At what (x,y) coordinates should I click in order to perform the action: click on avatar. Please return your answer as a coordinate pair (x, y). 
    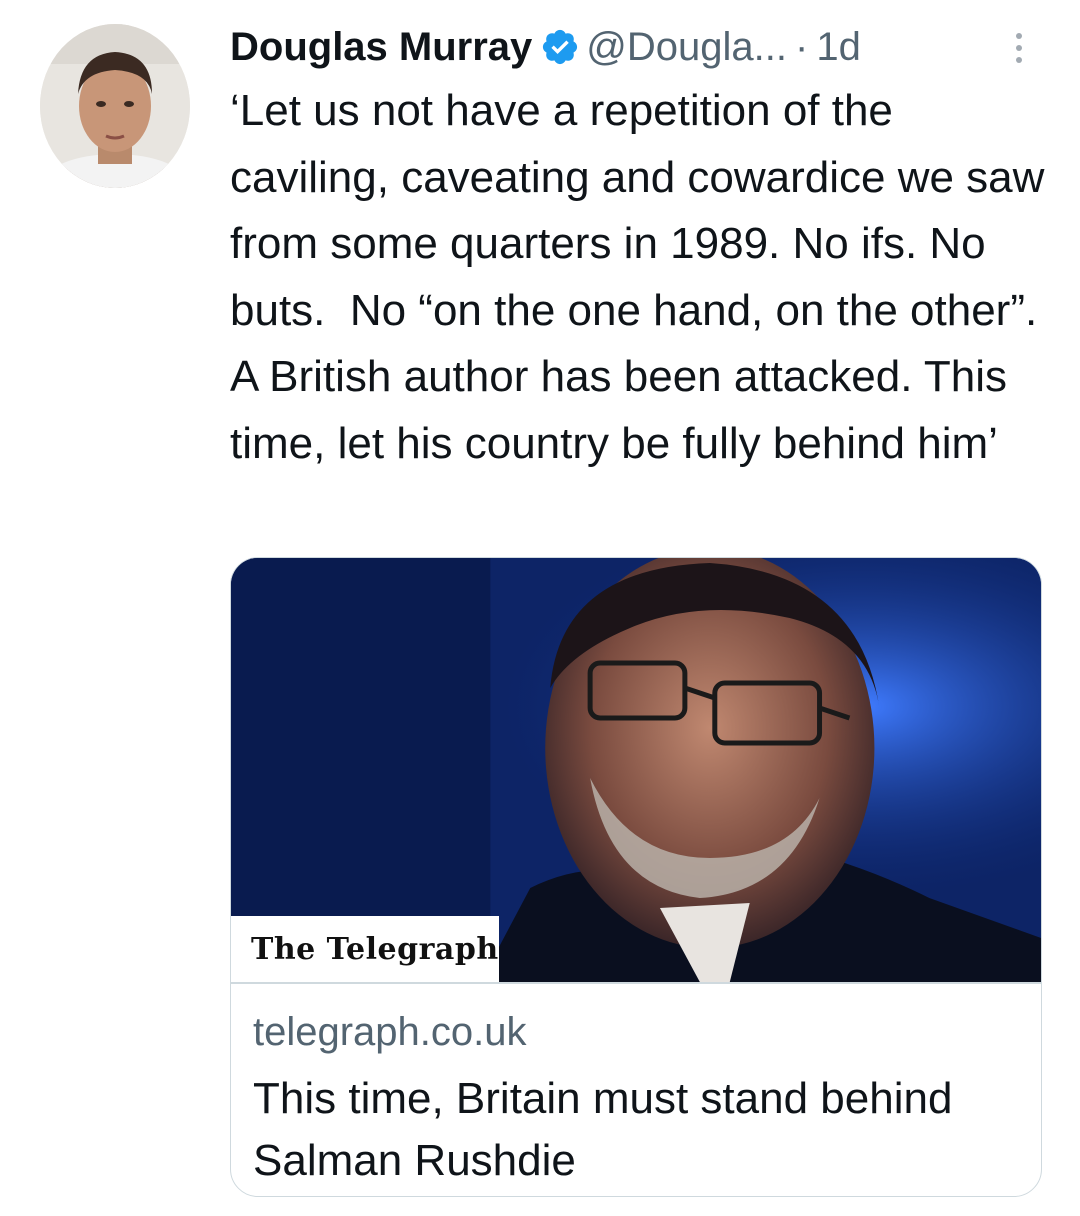
    Looking at the image, I should click on (115, 106).